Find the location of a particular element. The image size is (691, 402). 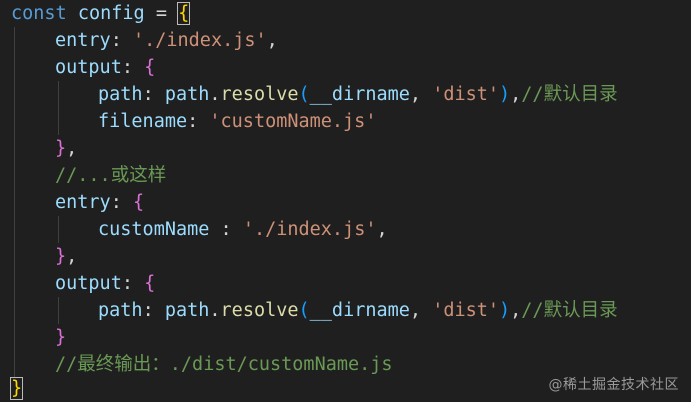

code-line-5: filename: 'customName.js' is located at coordinates (237, 121).